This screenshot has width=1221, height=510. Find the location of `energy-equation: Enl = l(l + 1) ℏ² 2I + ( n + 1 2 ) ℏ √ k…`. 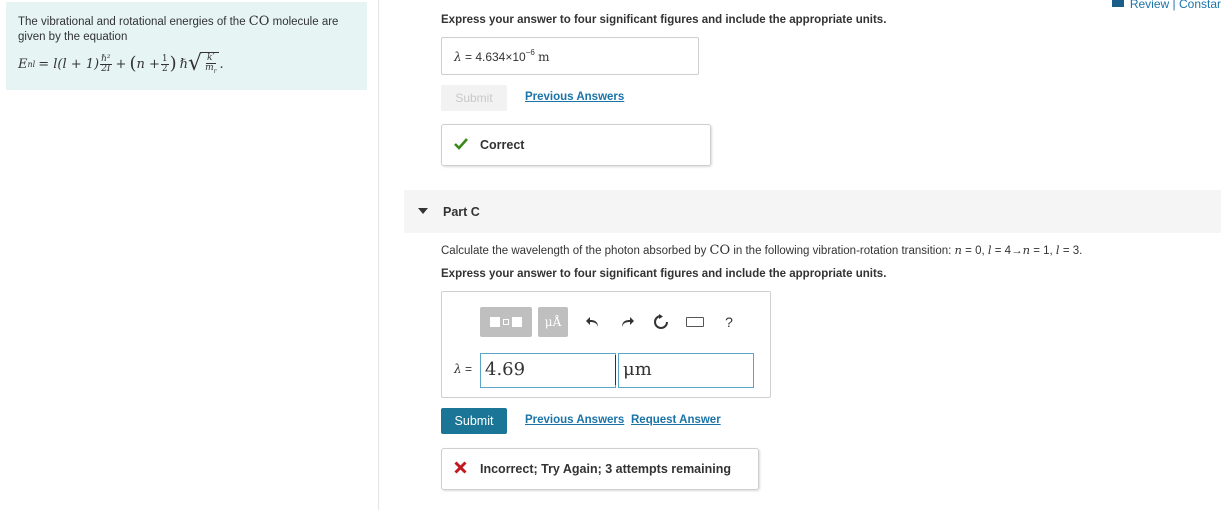

energy-equation: Enl = l(l + 1) ℏ² 2I + ( n + 1 2 ) ℏ √ k… is located at coordinates (121, 63).